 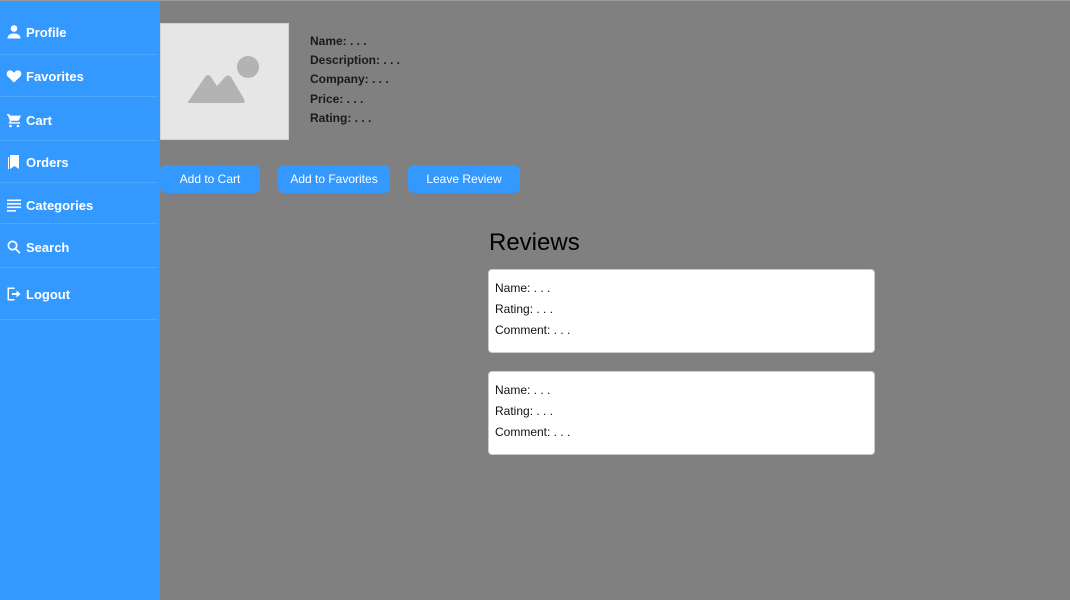 What do you see at coordinates (79, 294) in the screenshot?
I see `sidebar-item-logout: Logout` at bounding box center [79, 294].